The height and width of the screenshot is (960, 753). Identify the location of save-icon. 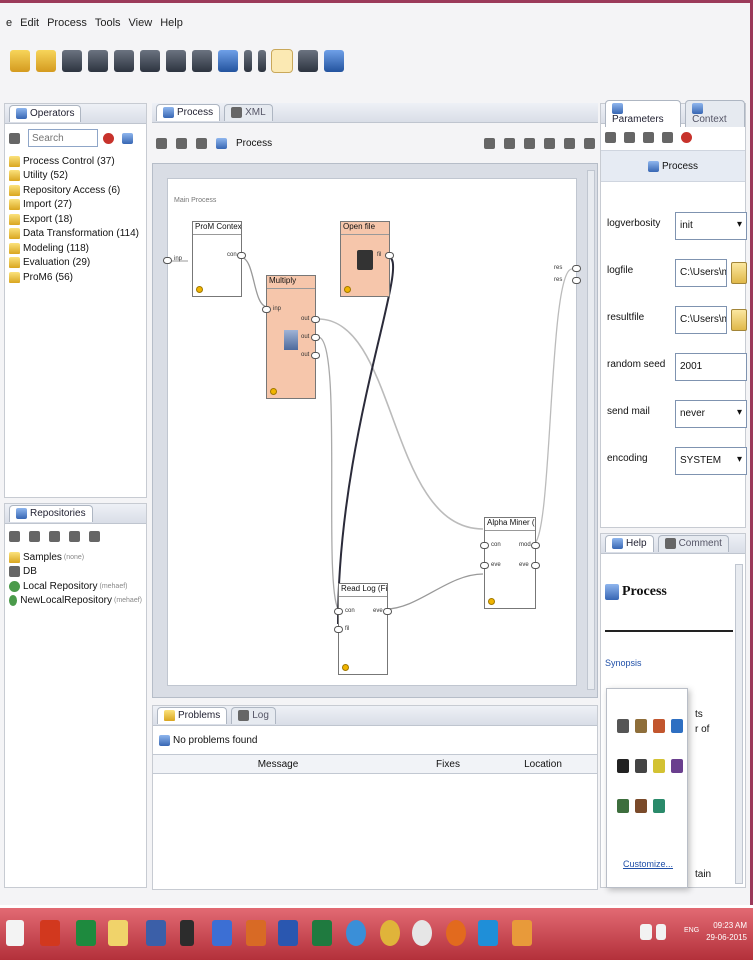
(72, 61).